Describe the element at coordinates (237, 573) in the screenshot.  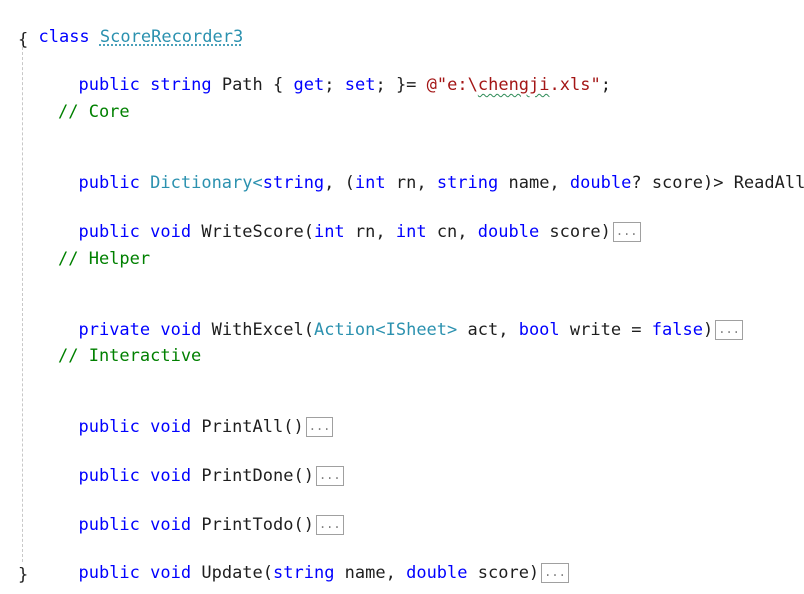
I see `method-name: Update(` at that location.